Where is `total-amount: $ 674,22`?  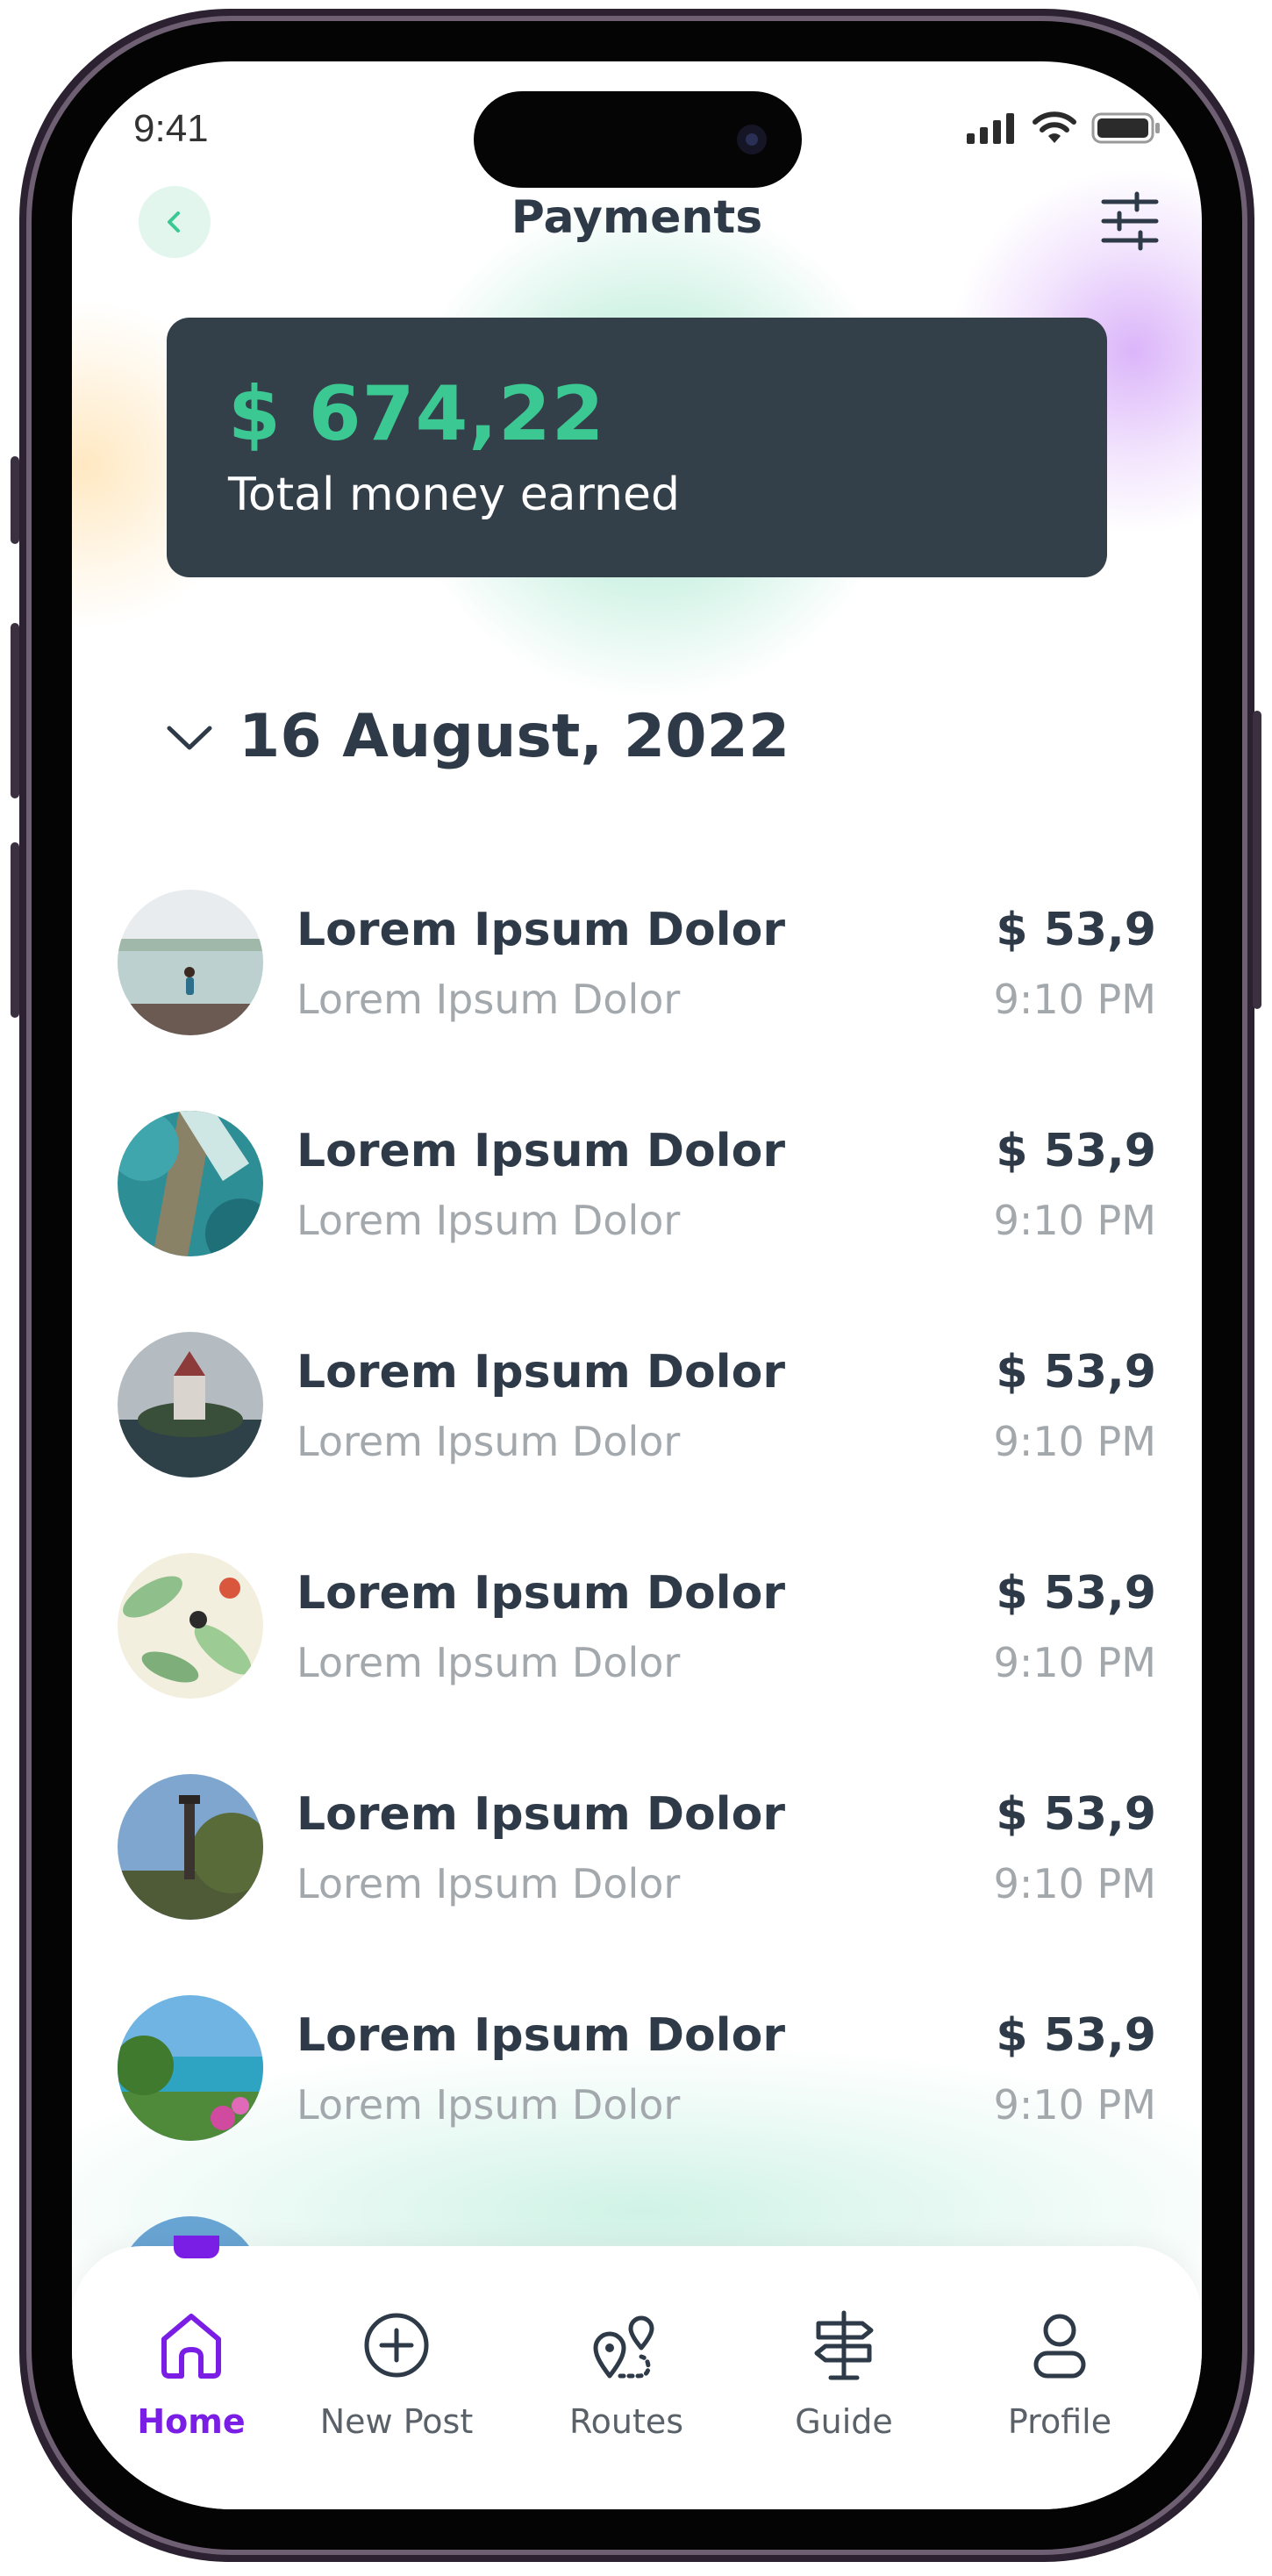 total-amount: $ 674,22 is located at coordinates (416, 414).